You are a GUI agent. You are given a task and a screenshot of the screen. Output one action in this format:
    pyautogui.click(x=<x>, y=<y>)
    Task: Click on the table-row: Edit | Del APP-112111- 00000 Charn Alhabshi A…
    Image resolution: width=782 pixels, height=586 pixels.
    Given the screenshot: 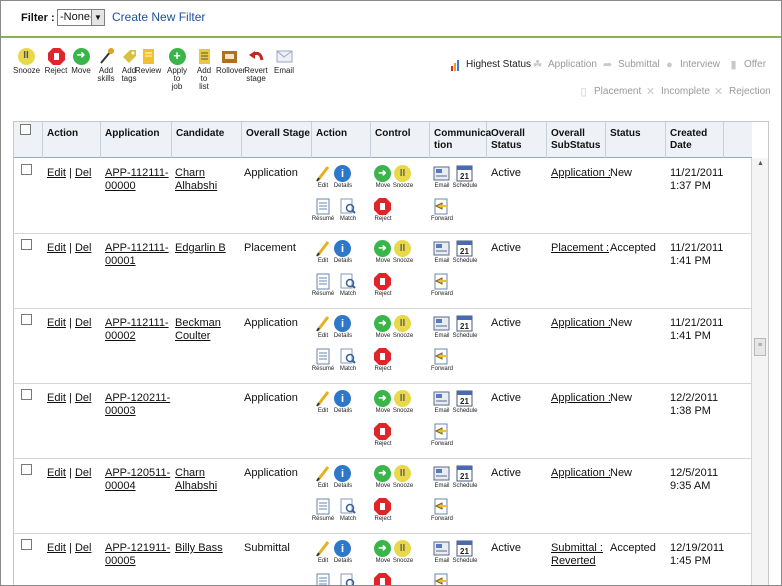 What is the action you would take?
    pyautogui.click(x=383, y=196)
    